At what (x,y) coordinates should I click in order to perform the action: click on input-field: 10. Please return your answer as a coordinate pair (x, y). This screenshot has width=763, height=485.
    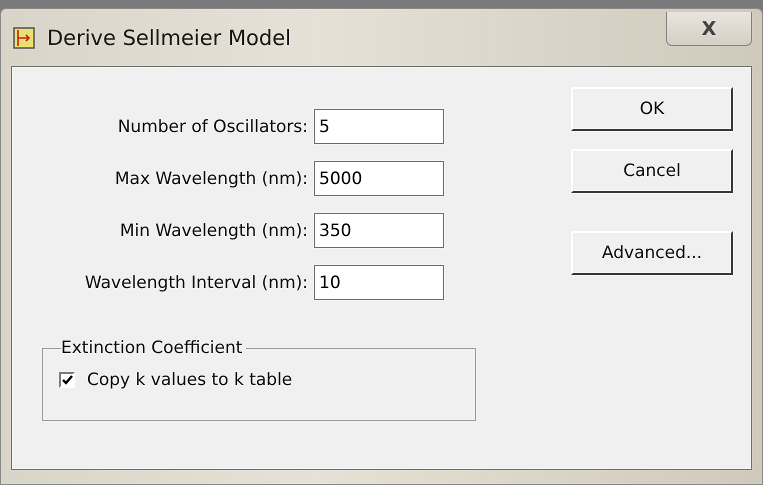
    Looking at the image, I should click on (379, 282).